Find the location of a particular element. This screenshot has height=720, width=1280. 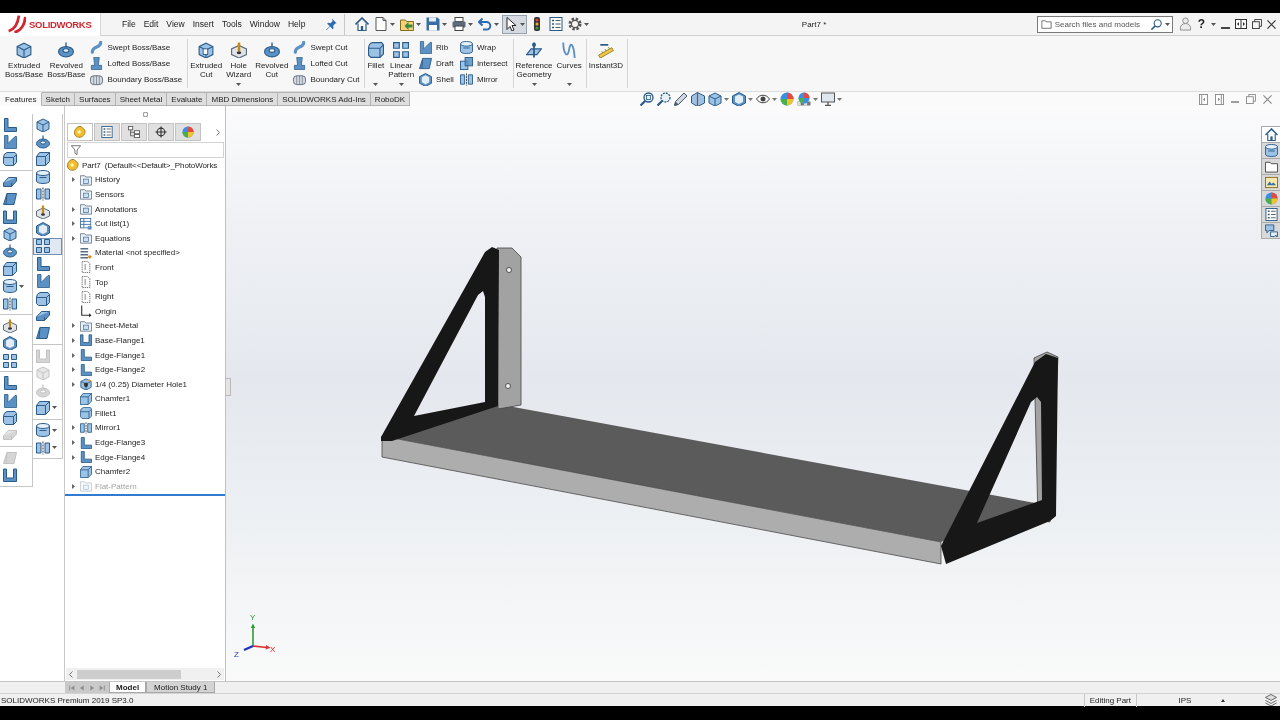

units-button: IPS is located at coordinates (1185, 700).